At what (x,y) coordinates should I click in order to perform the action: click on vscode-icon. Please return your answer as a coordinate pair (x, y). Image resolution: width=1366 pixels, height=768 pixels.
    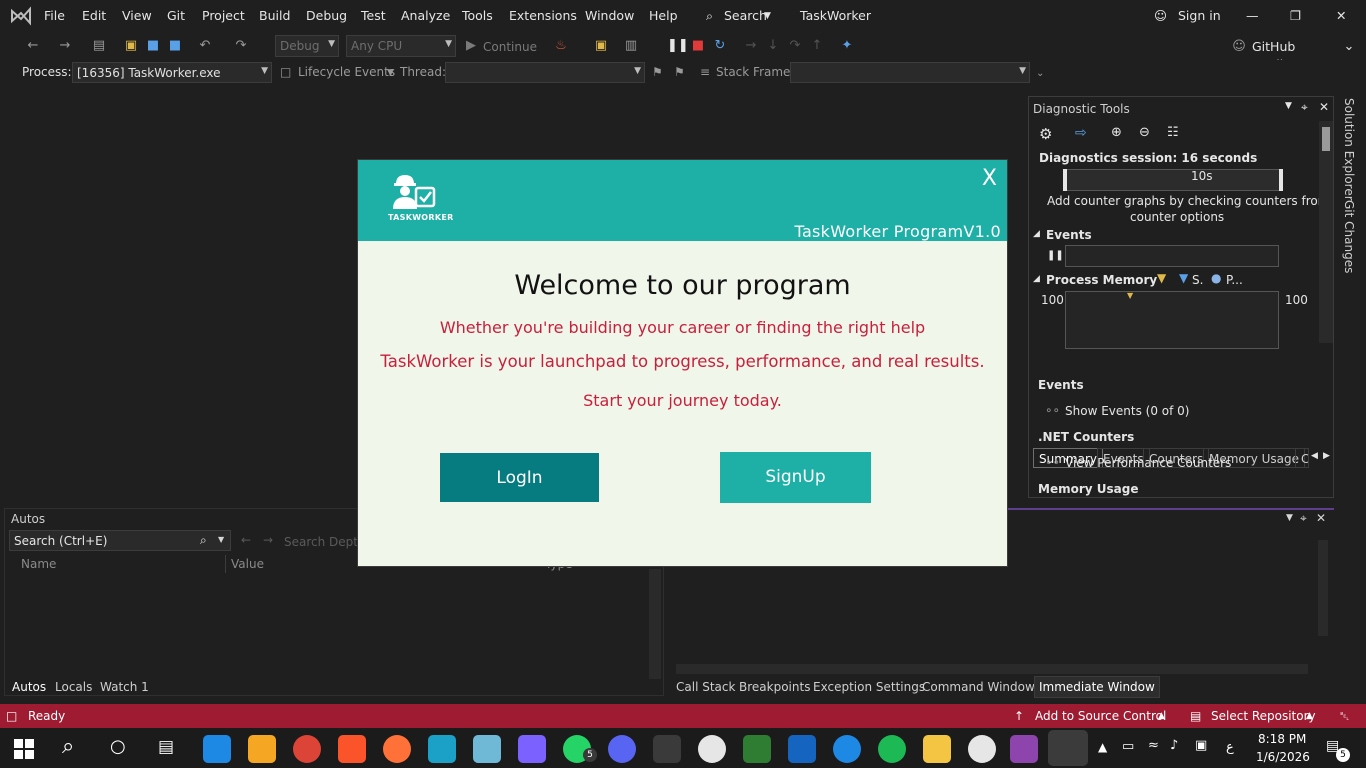
    Looking at the image, I should click on (217, 749).